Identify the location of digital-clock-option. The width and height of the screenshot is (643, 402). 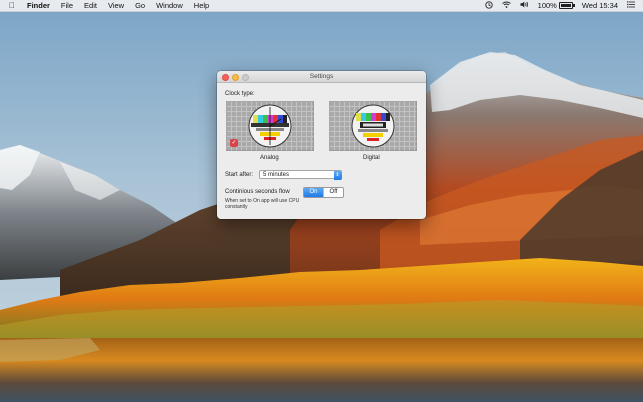
(373, 126).